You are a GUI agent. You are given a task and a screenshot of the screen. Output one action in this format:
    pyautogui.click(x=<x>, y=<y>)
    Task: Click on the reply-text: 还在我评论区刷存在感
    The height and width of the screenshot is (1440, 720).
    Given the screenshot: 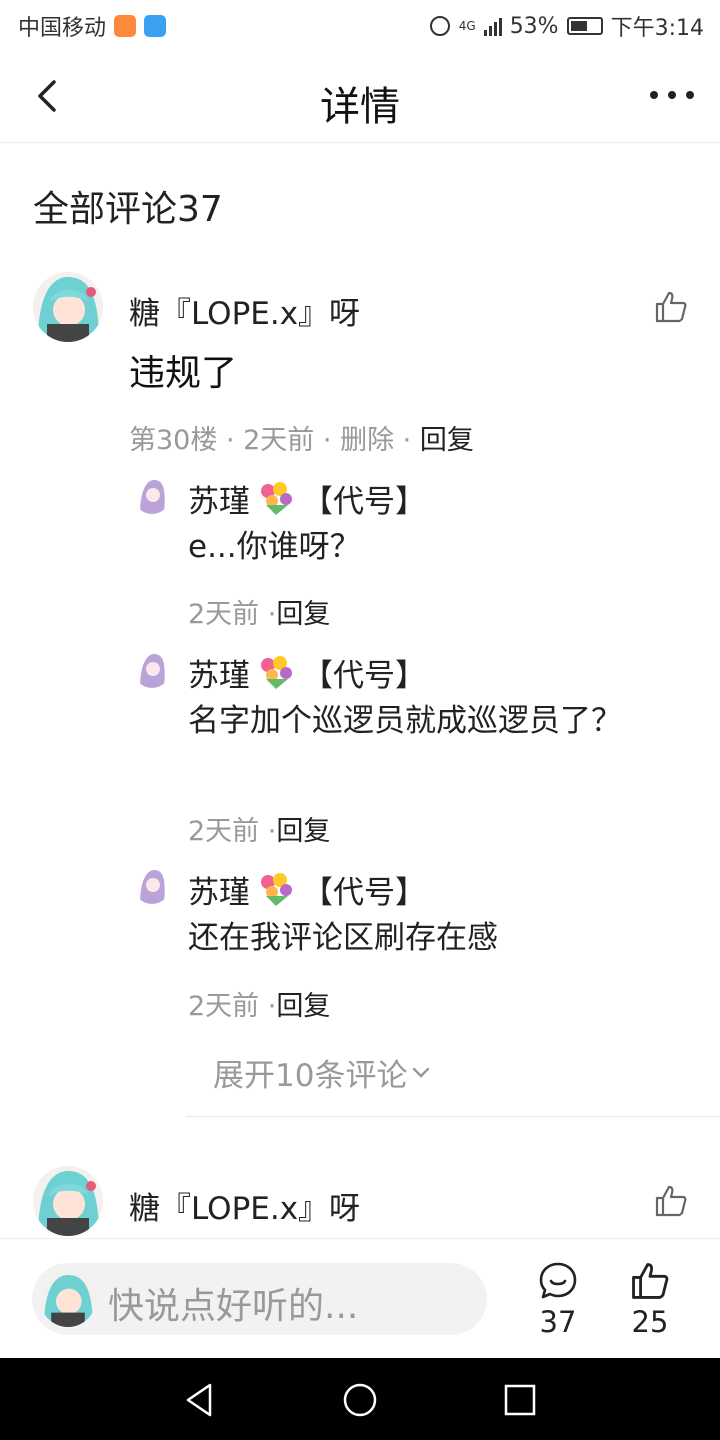 What is the action you would take?
    pyautogui.click(x=343, y=938)
    